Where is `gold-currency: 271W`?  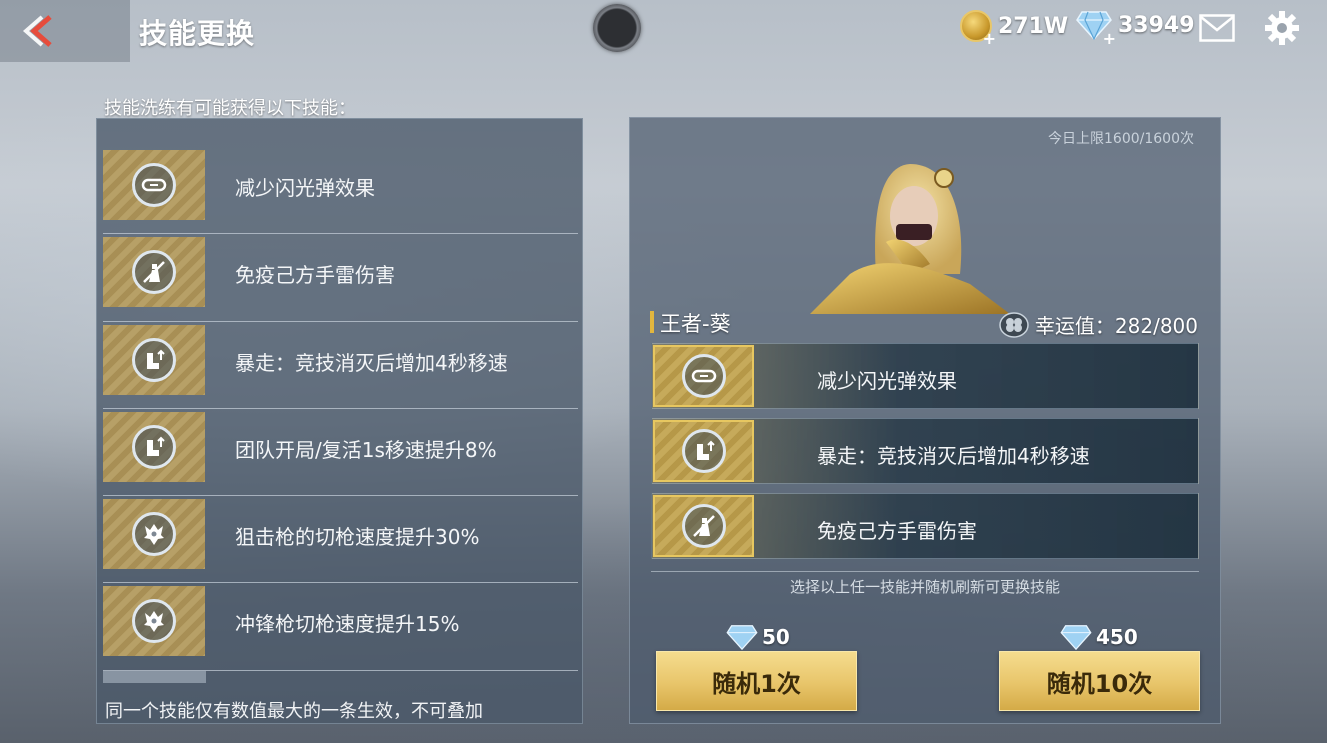 gold-currency: 271W is located at coordinates (1014, 29).